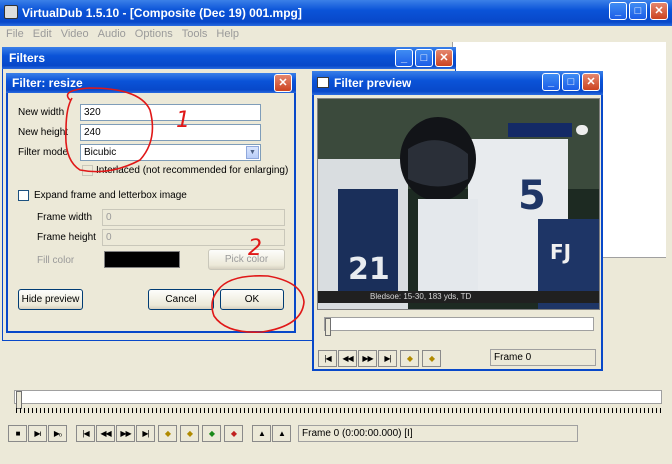 This screenshot has width=672, height=464. I want to click on annotation-number-1: 1, so click(183, 120).